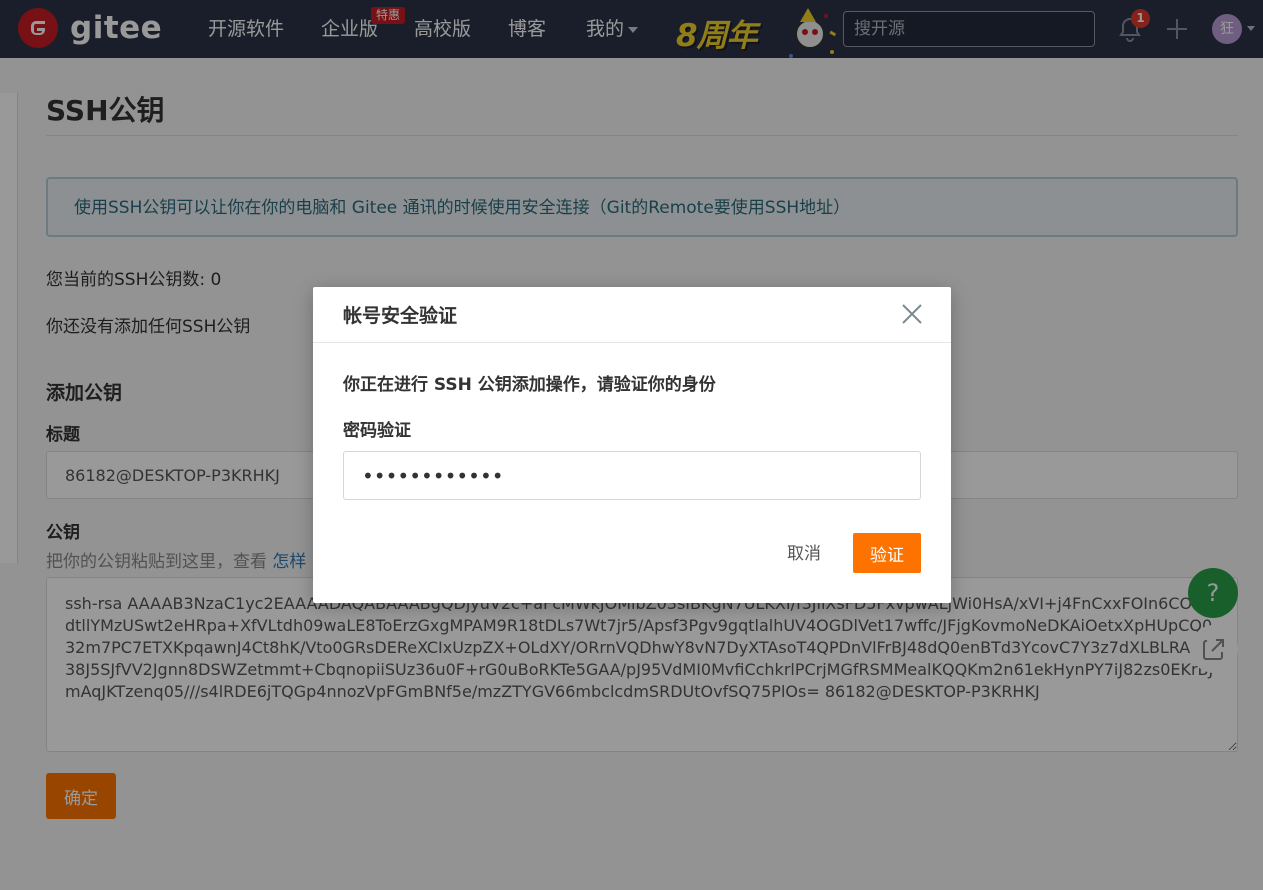 This screenshot has height=890, width=1263. Describe the element at coordinates (400, 316) in the screenshot. I see `dialog-title: 帐号安全验证` at that location.